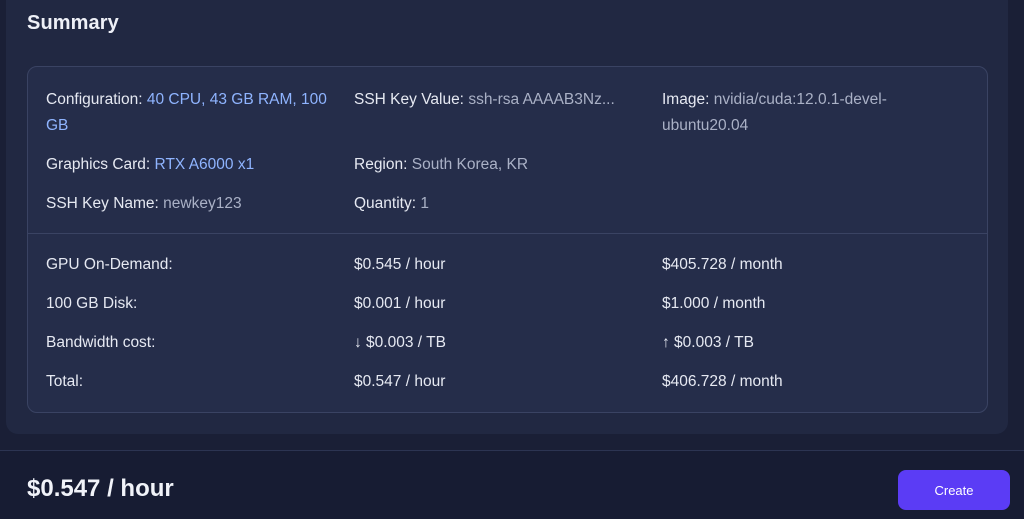 The width and height of the screenshot is (1024, 519). What do you see at coordinates (400, 303) in the screenshot?
I see `cost-hourly: $0.001 / hour` at bounding box center [400, 303].